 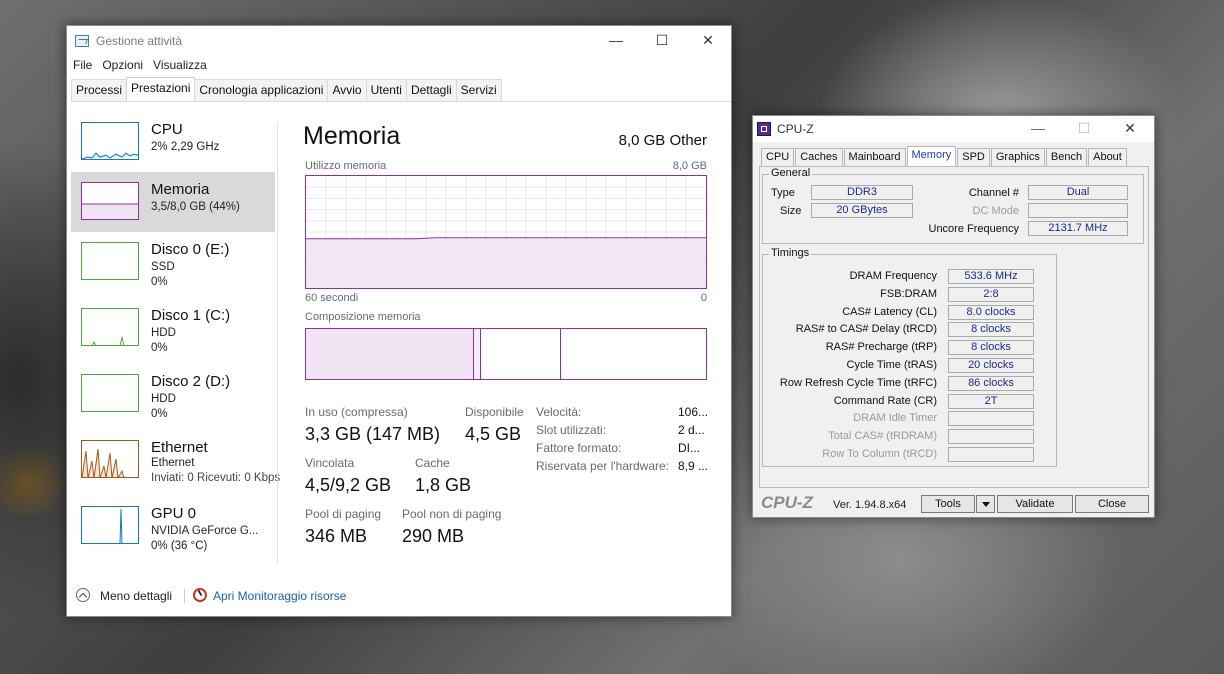 What do you see at coordinates (167, 129) in the screenshot?
I see `sidebar-item-label: CPU` at bounding box center [167, 129].